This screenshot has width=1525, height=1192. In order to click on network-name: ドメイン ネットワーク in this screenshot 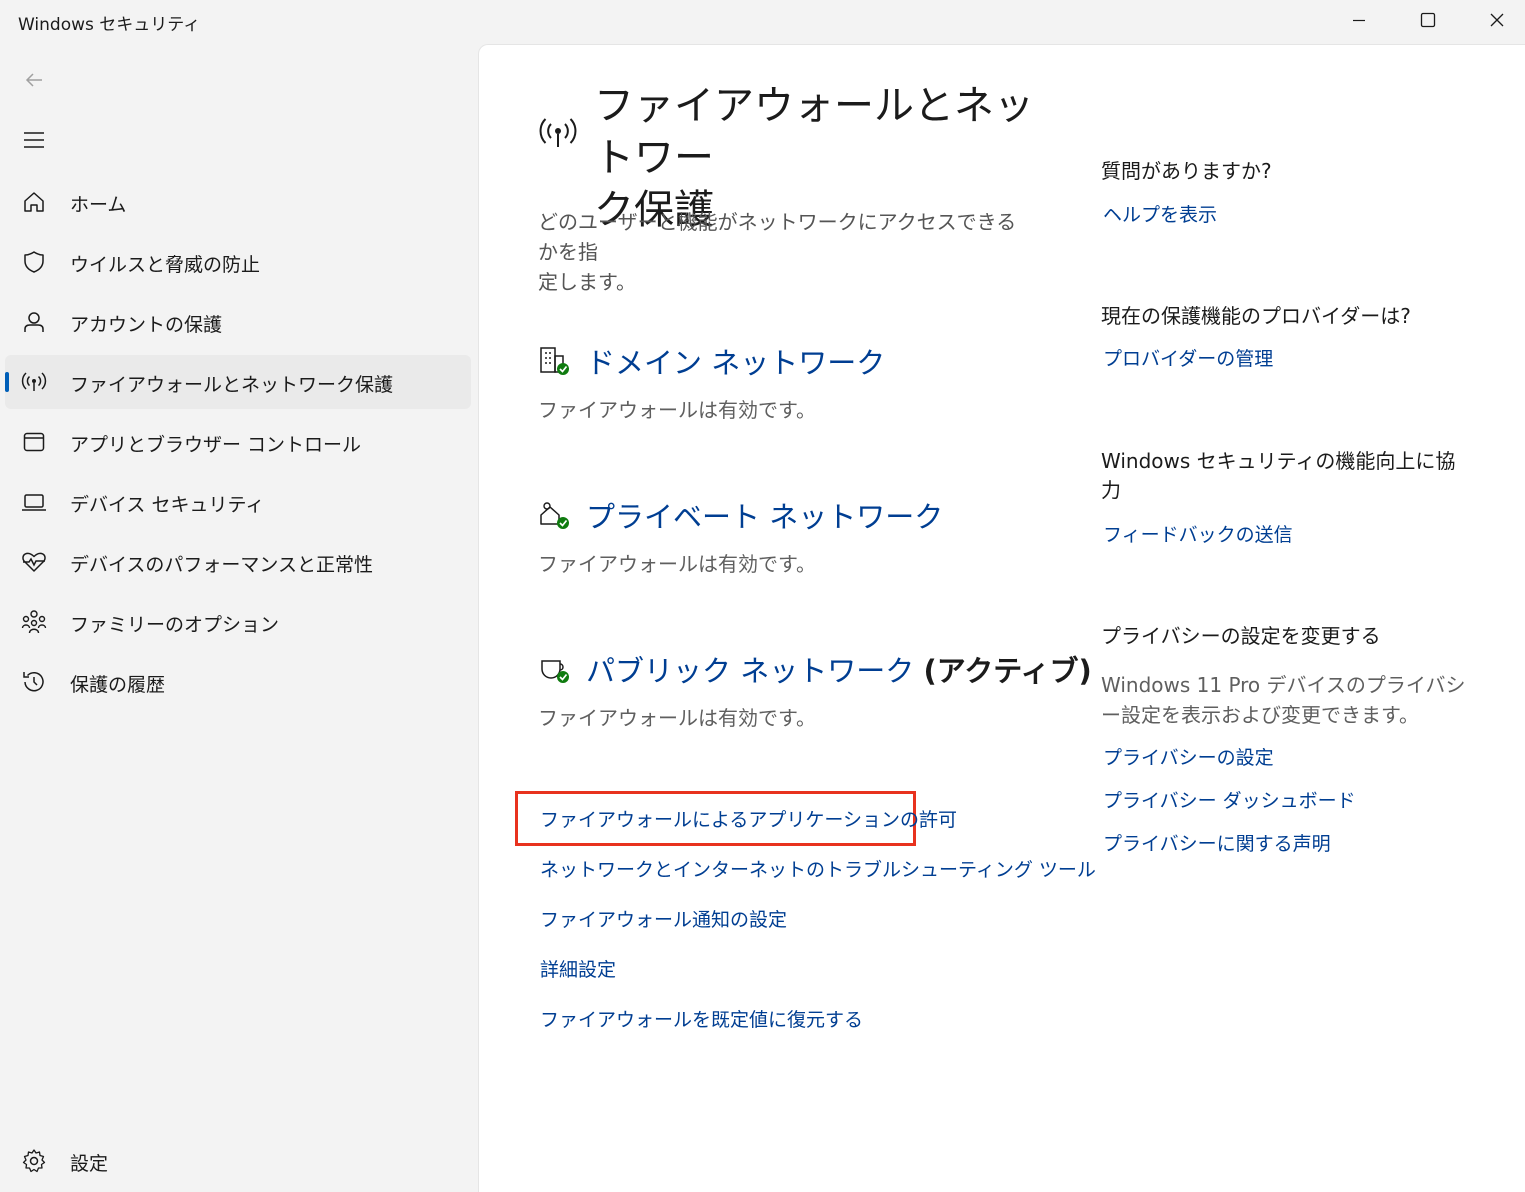, I will do `click(736, 363)`.